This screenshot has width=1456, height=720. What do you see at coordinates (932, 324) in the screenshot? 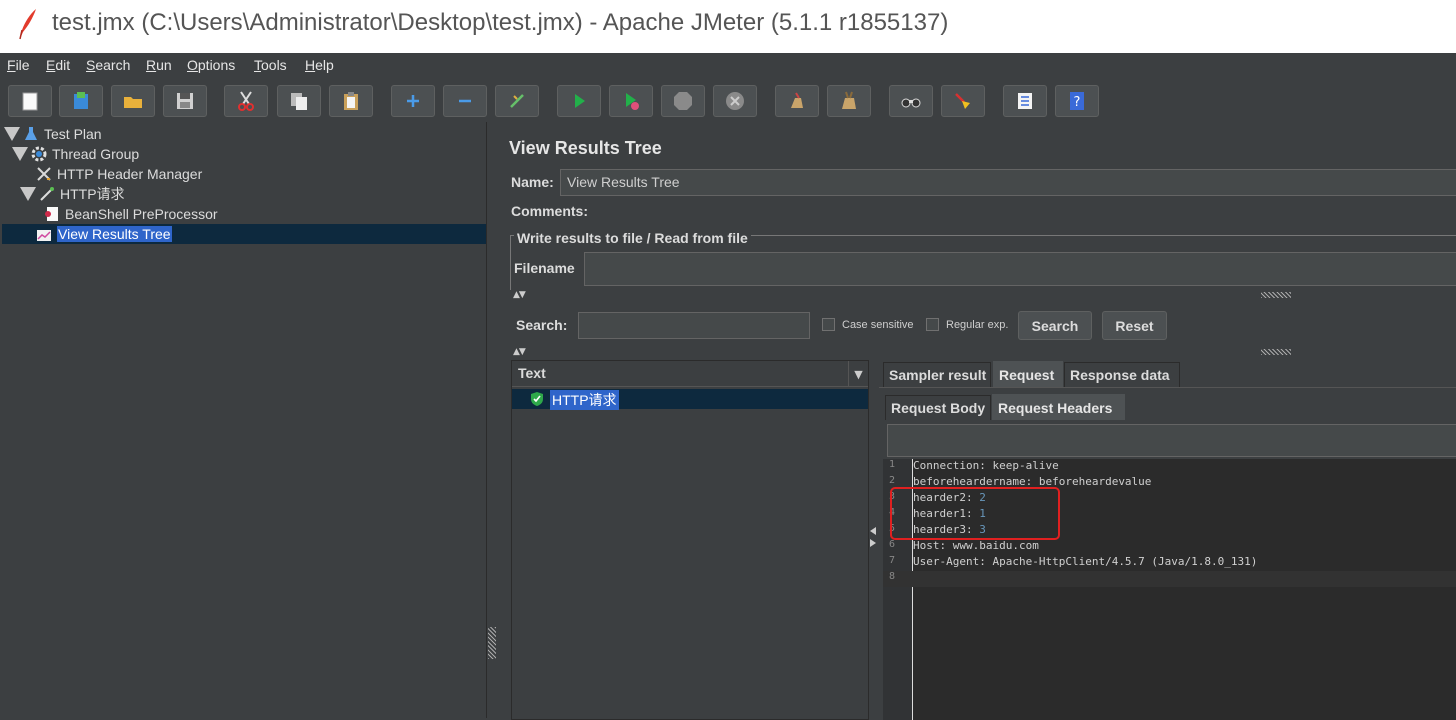
I see `regex-checkbox` at bounding box center [932, 324].